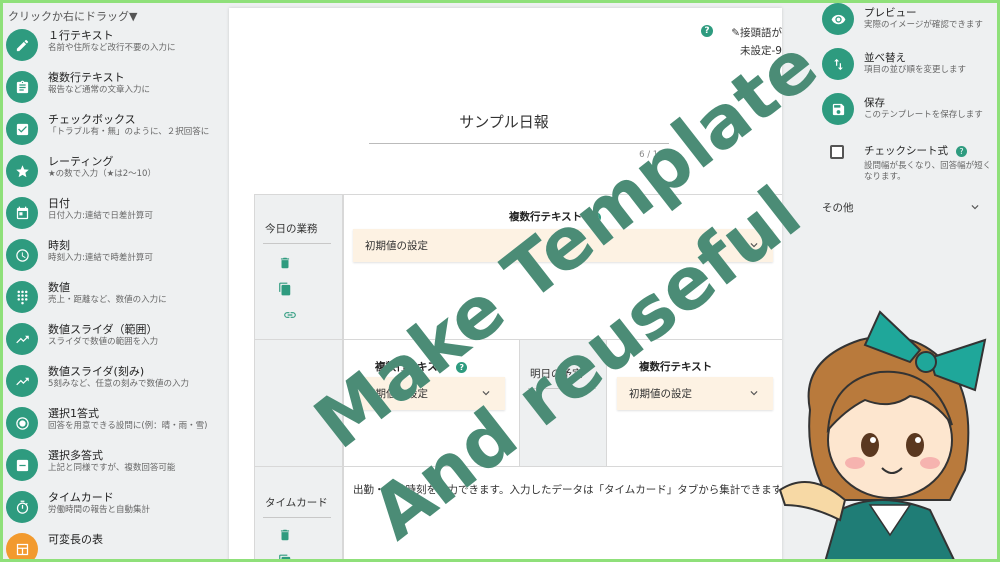 This screenshot has width=1000, height=562. I want to click on palette-item-title: 可変長の表, so click(75, 539).